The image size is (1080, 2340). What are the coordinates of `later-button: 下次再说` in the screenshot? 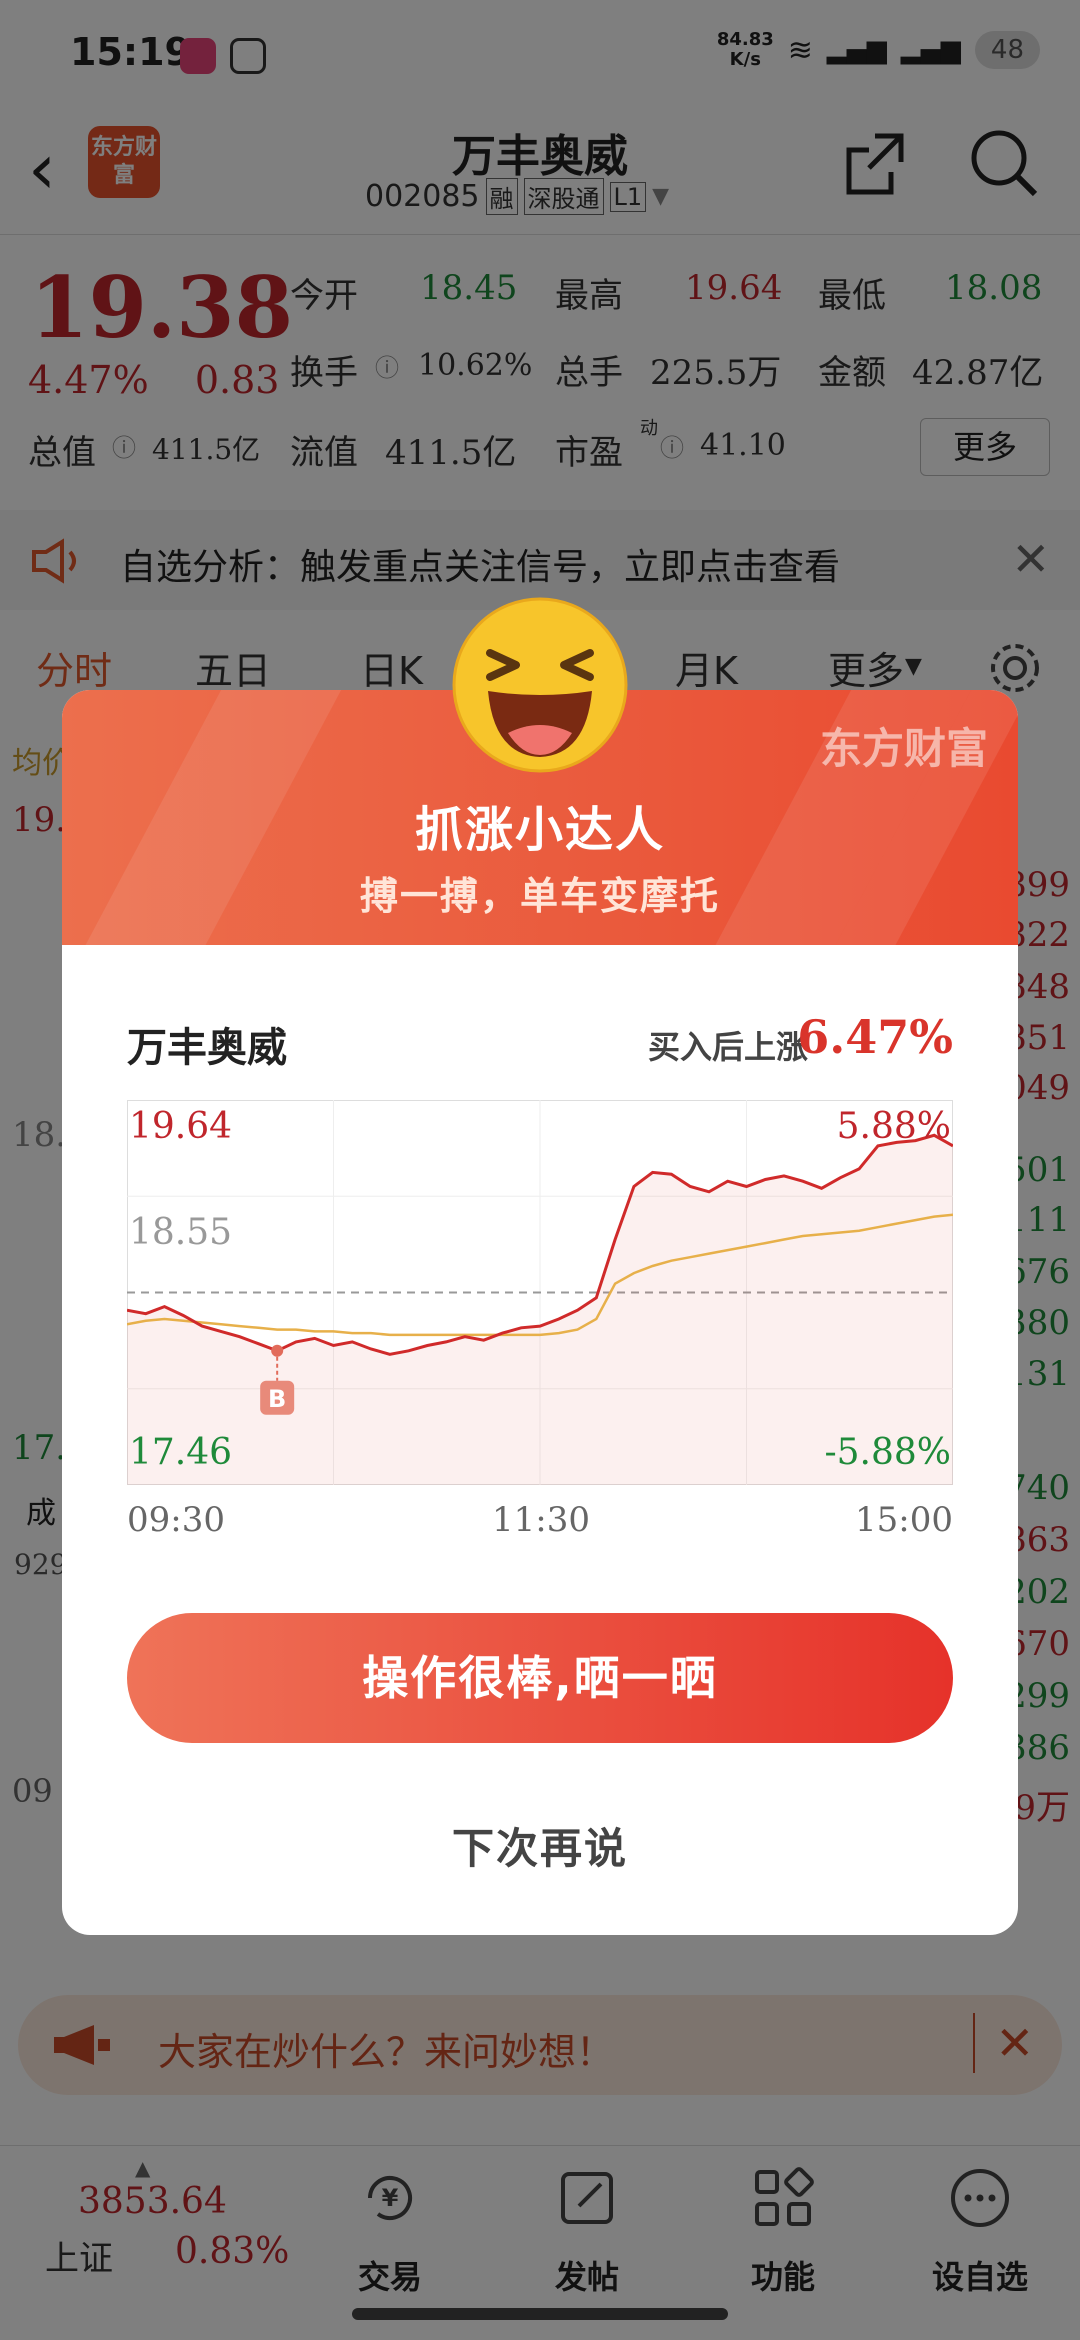 It's located at (540, 1845).